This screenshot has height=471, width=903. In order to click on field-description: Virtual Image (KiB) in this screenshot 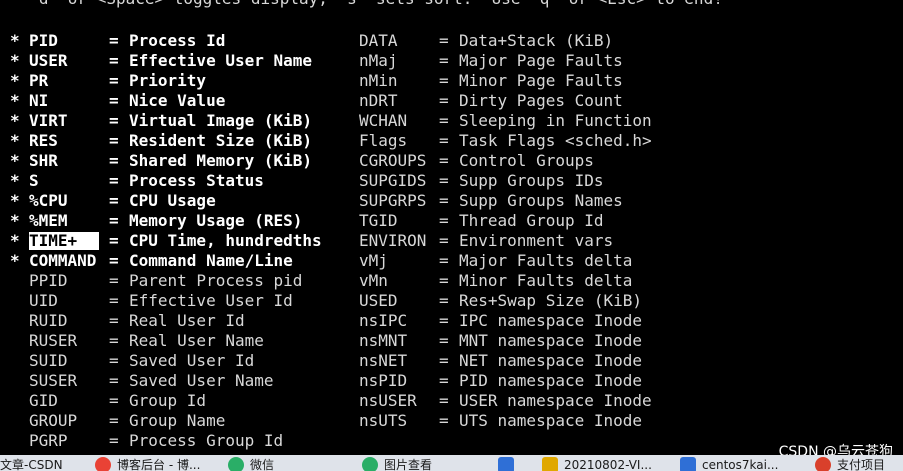, I will do `click(221, 120)`.